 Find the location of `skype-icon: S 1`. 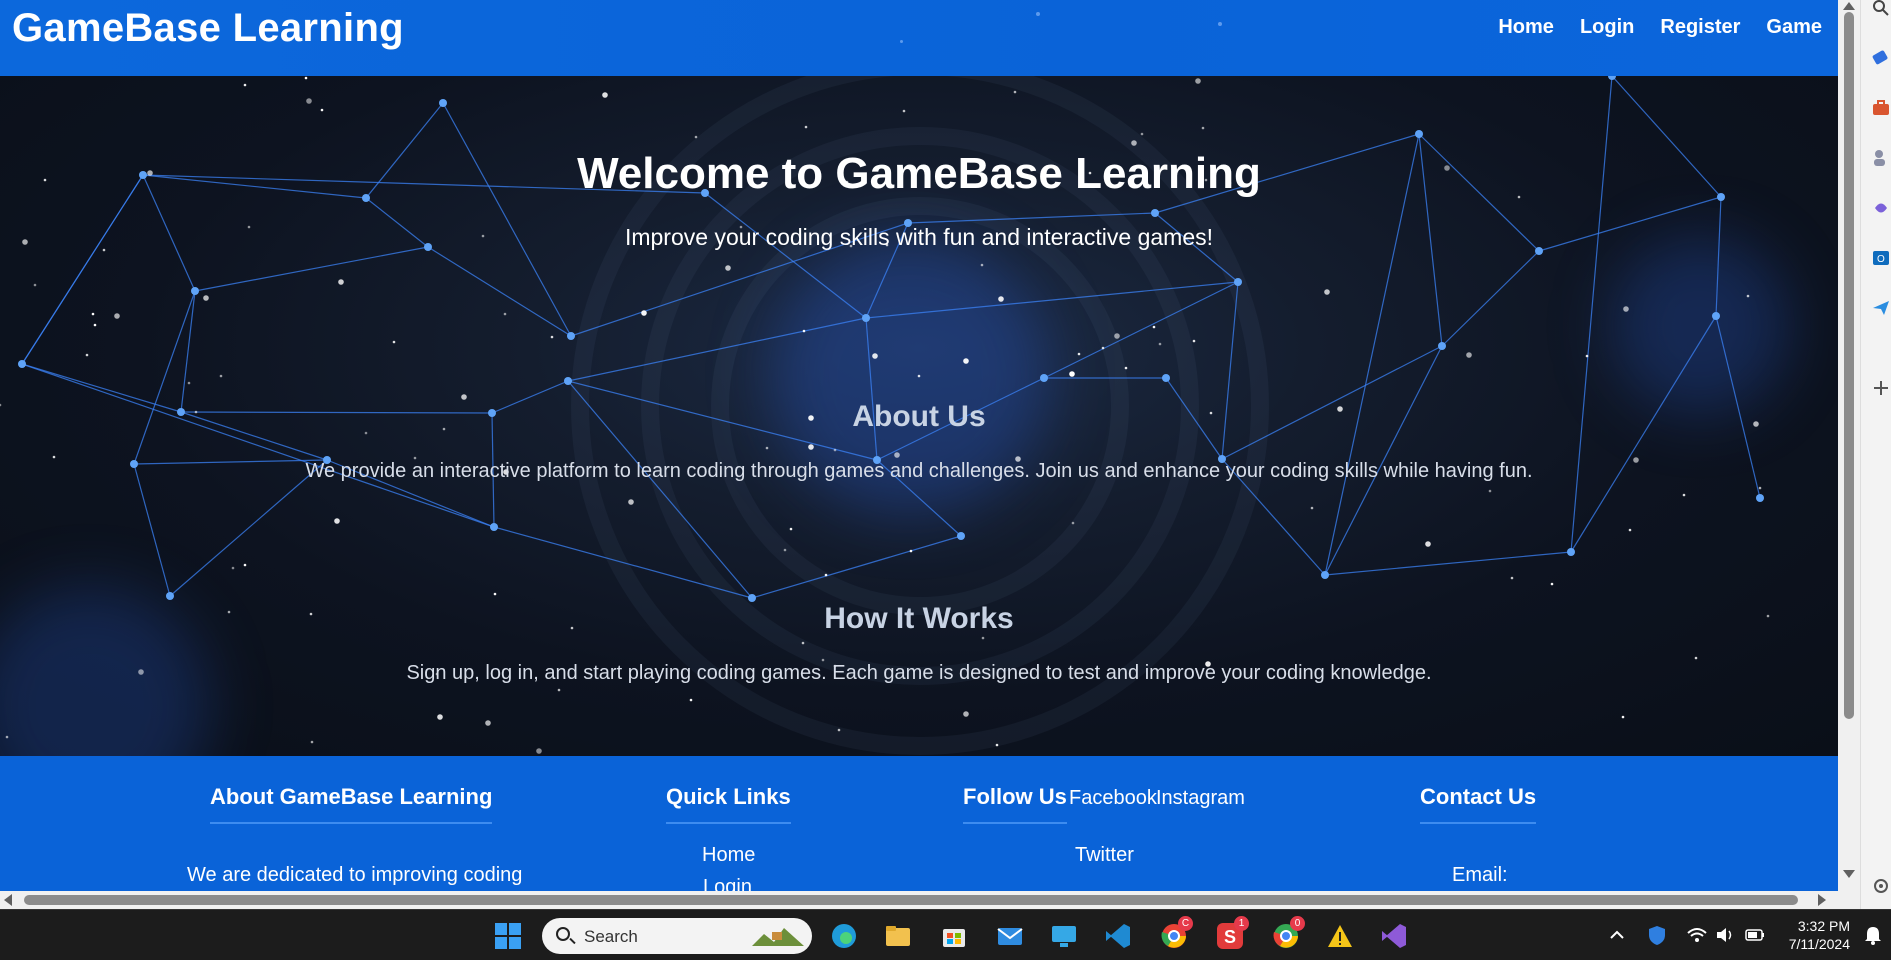

skype-icon: S 1 is located at coordinates (1232, 933).